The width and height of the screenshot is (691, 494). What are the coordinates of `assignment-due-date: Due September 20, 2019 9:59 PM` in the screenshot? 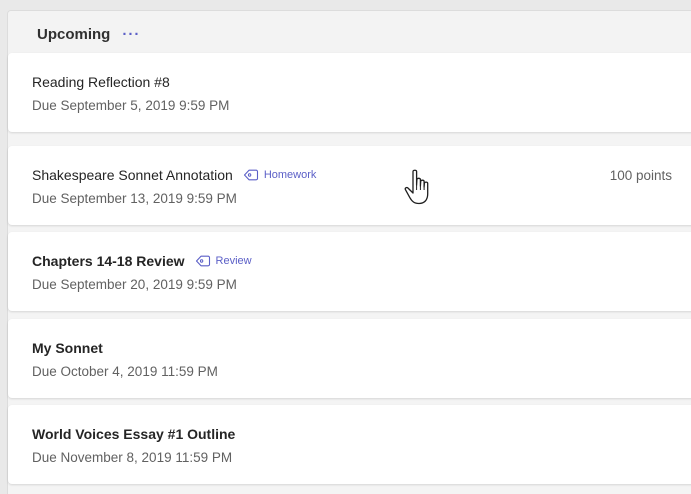 It's located at (134, 284).